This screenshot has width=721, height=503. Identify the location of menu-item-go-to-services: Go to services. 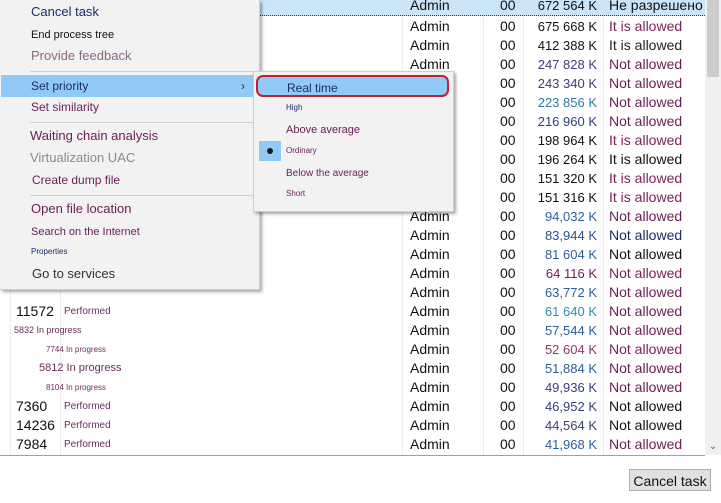
(129, 274).